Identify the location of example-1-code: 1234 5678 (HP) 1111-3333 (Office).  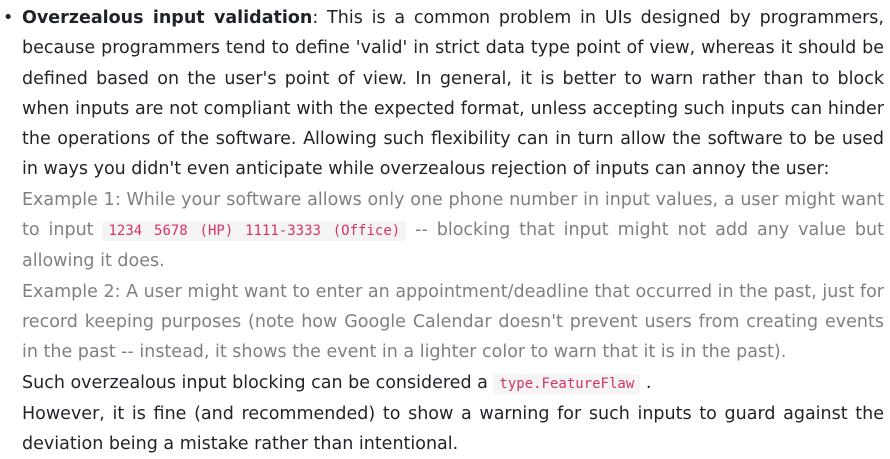
(254, 231).